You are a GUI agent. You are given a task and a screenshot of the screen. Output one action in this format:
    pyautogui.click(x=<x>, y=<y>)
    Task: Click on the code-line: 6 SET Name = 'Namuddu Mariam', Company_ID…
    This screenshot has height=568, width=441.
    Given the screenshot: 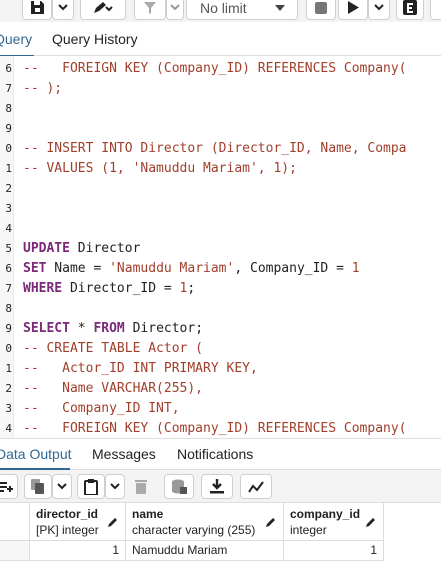 What is the action you would take?
    pyautogui.click(x=220, y=269)
    